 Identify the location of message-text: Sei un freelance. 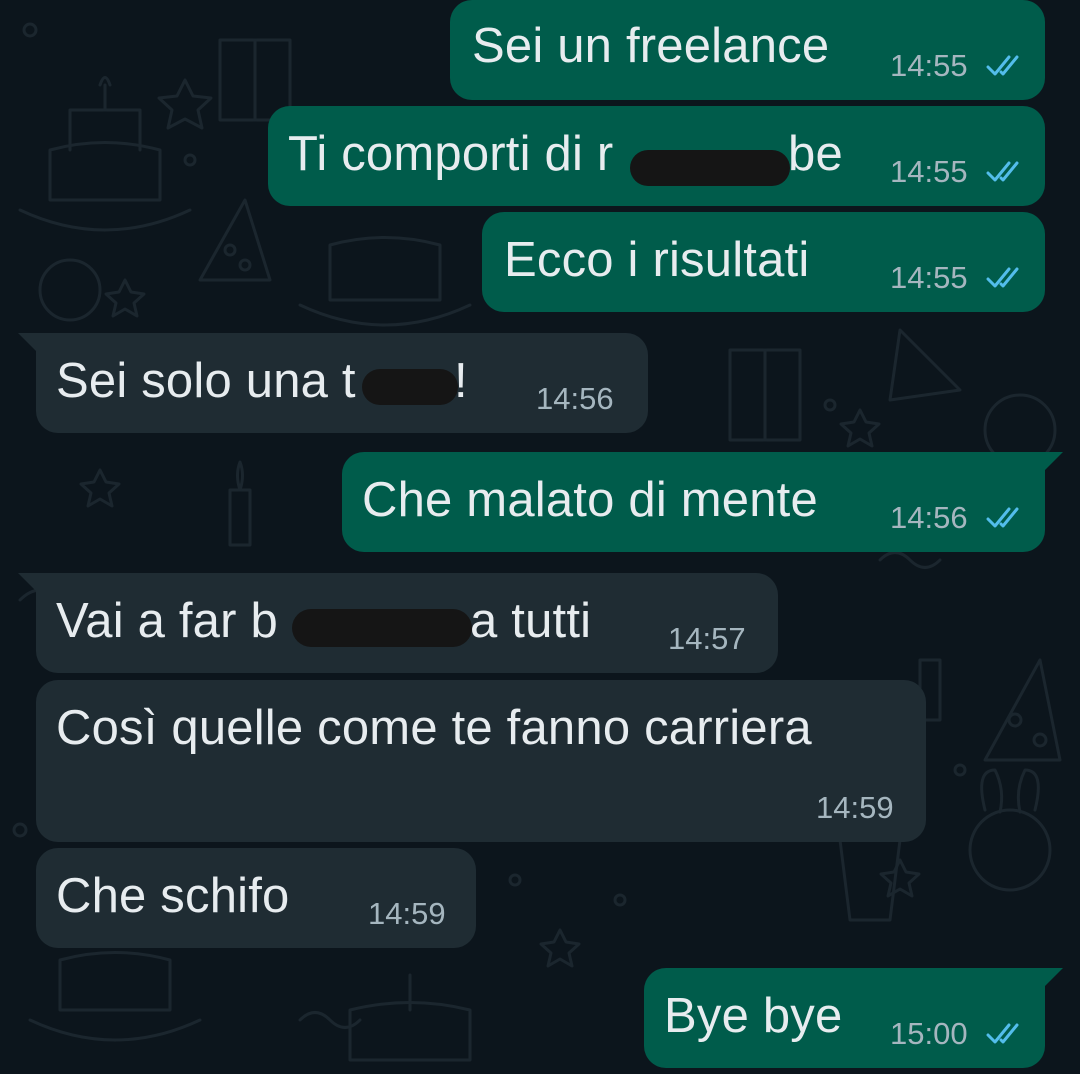
(651, 46).